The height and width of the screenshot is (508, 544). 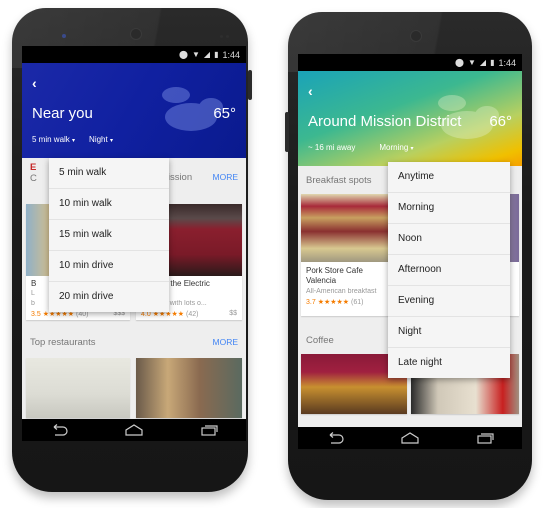 What do you see at coordinates (63, 342) in the screenshot?
I see `section-title: Top restaurants` at bounding box center [63, 342].